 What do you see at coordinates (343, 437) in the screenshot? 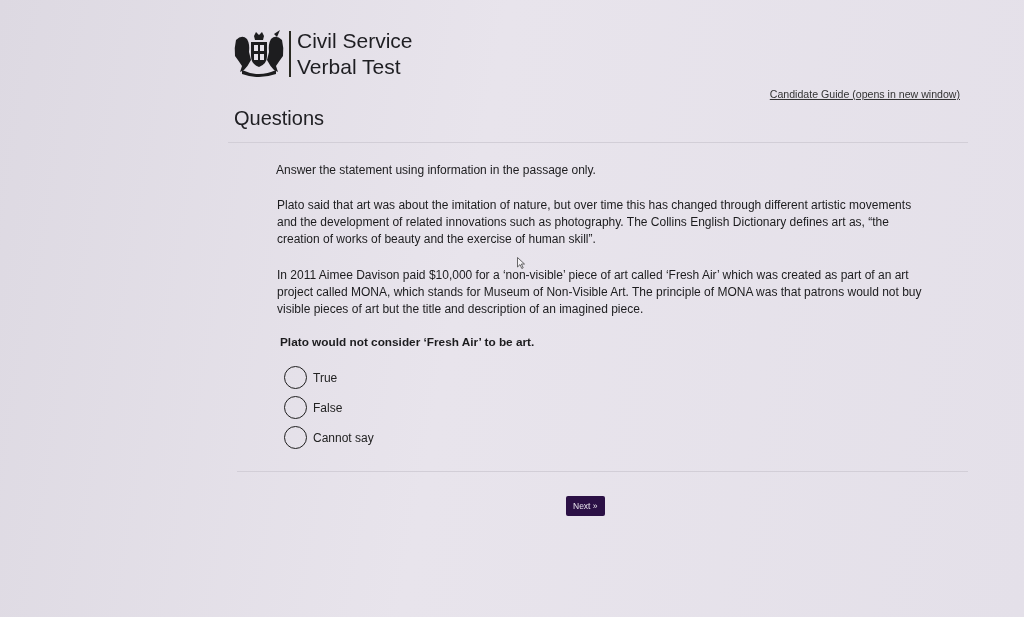
I see `option-label: Cannot say` at bounding box center [343, 437].